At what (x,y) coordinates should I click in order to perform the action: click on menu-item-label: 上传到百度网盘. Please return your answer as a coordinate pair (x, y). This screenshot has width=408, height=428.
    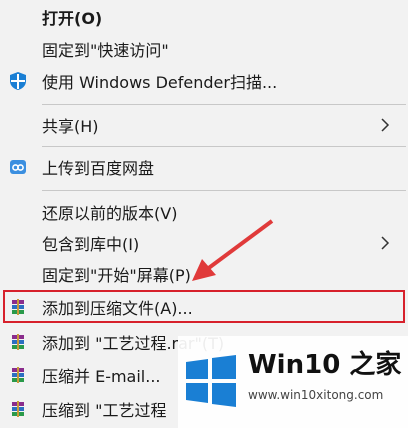
    Looking at the image, I should click on (98, 168).